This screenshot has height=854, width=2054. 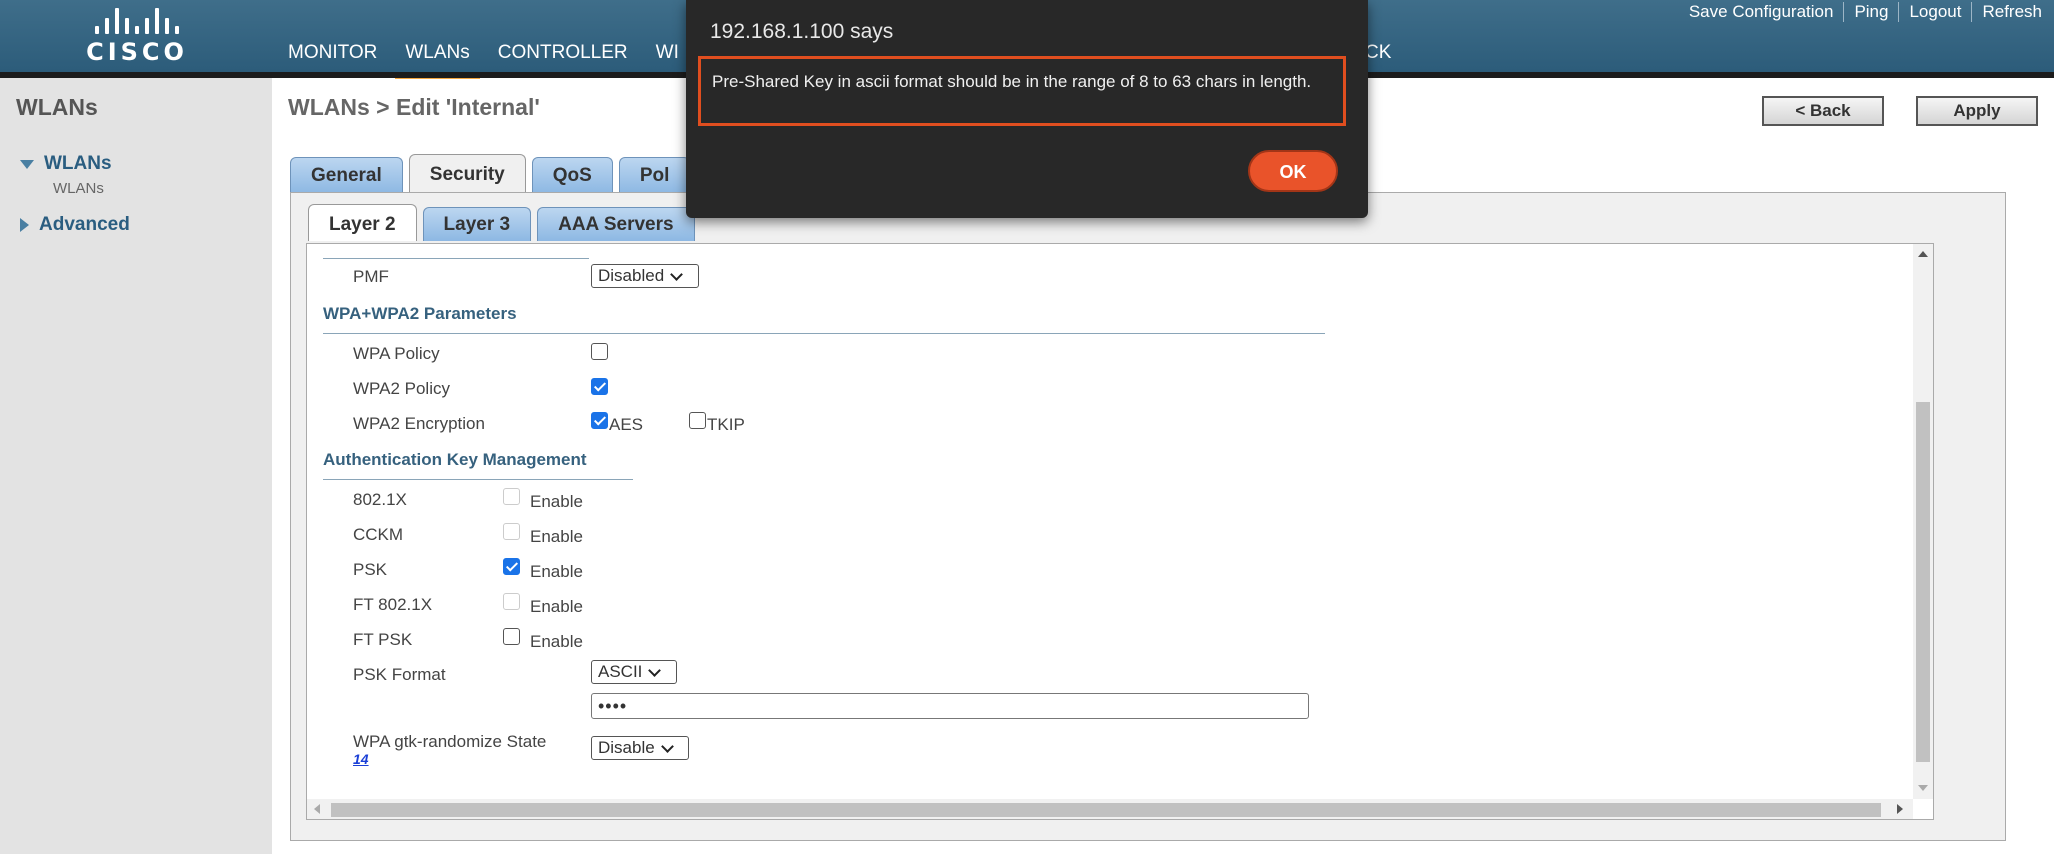 What do you see at coordinates (137, 37) in the screenshot?
I see `cisco-logo: CISCO` at bounding box center [137, 37].